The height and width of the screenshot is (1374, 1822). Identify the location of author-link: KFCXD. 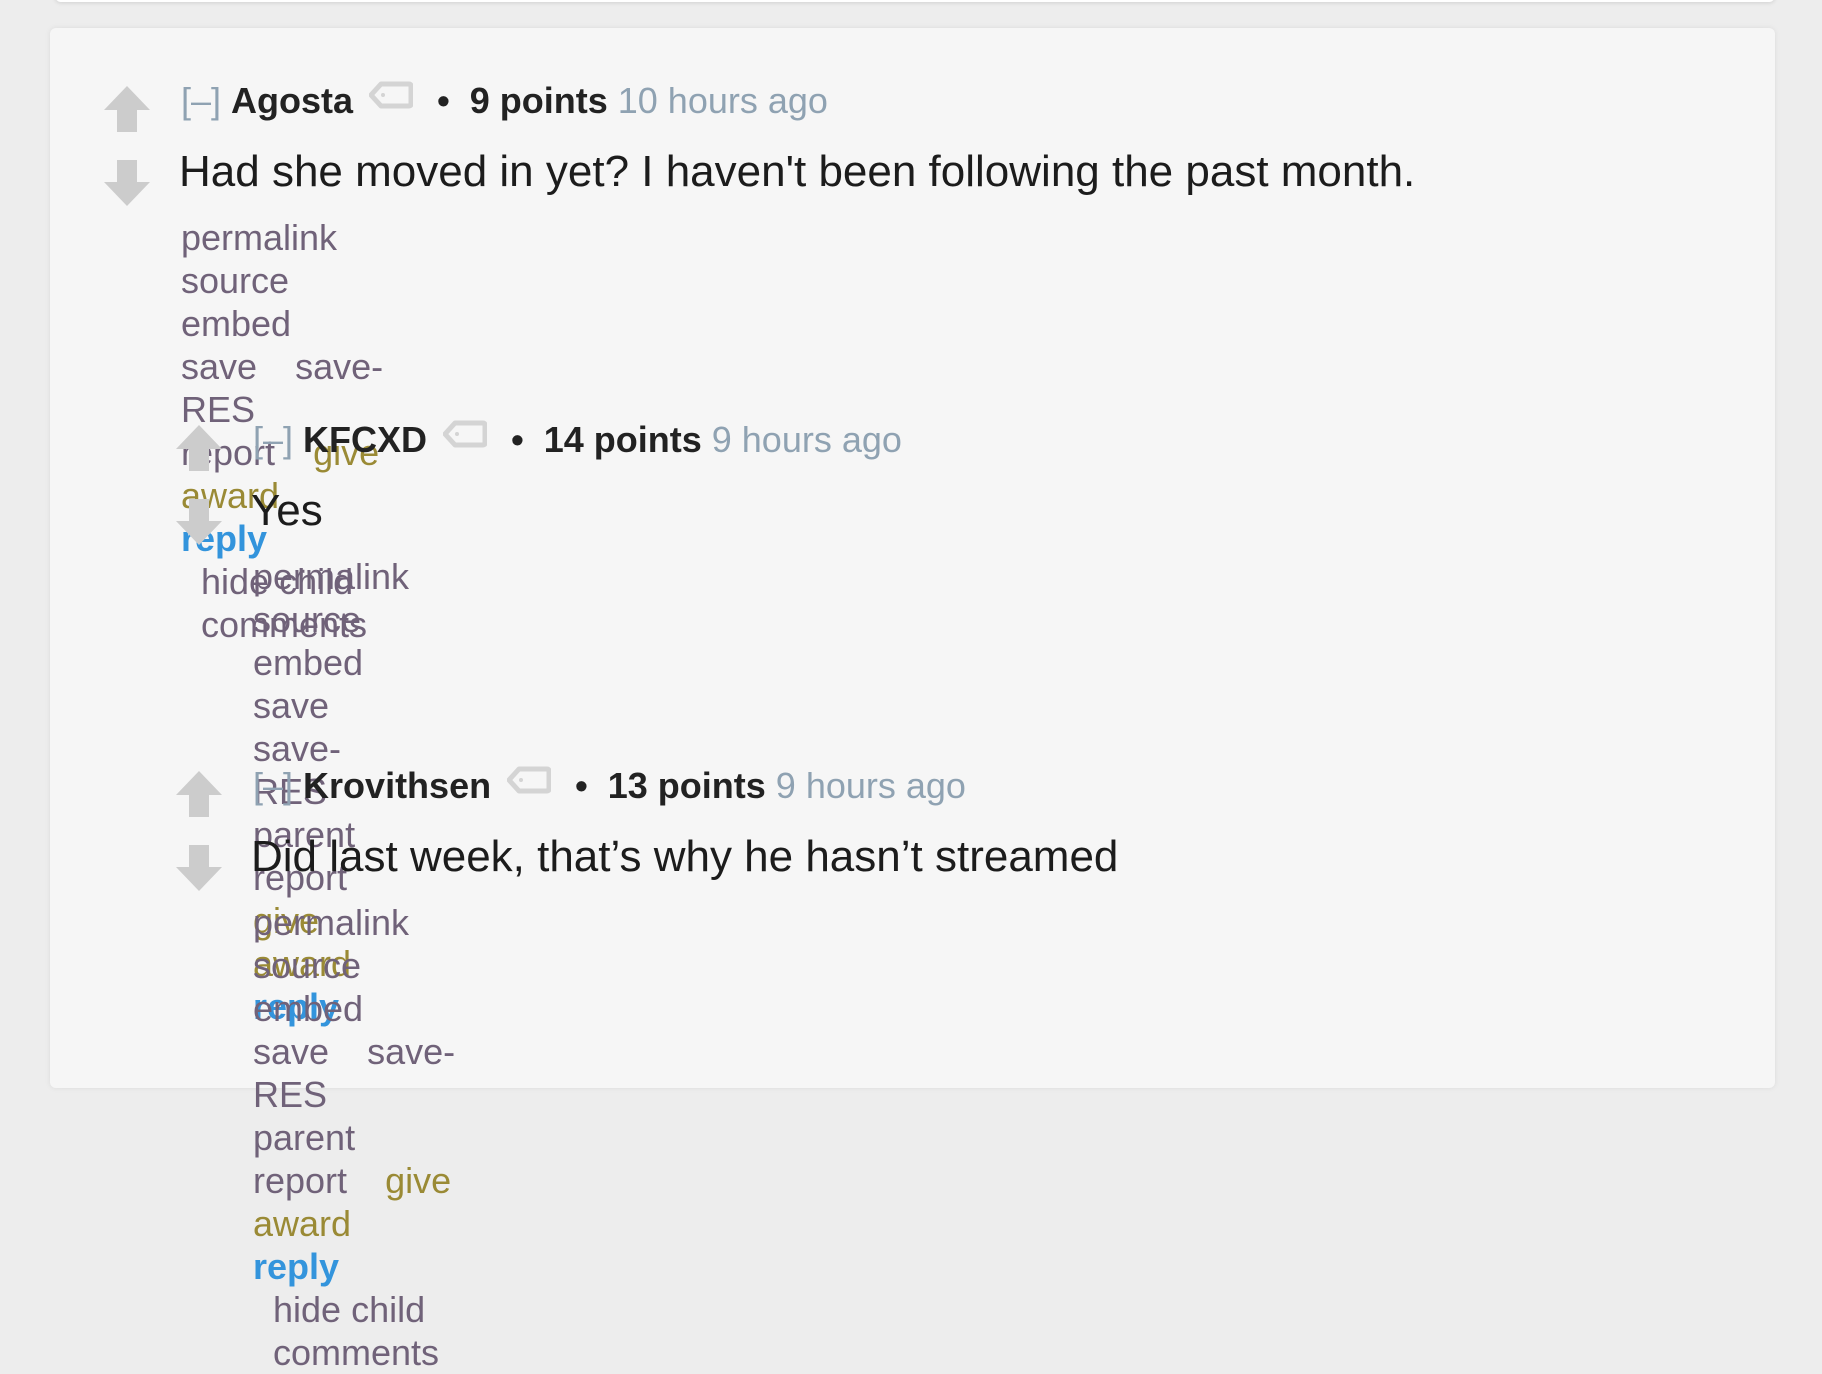
(365, 439).